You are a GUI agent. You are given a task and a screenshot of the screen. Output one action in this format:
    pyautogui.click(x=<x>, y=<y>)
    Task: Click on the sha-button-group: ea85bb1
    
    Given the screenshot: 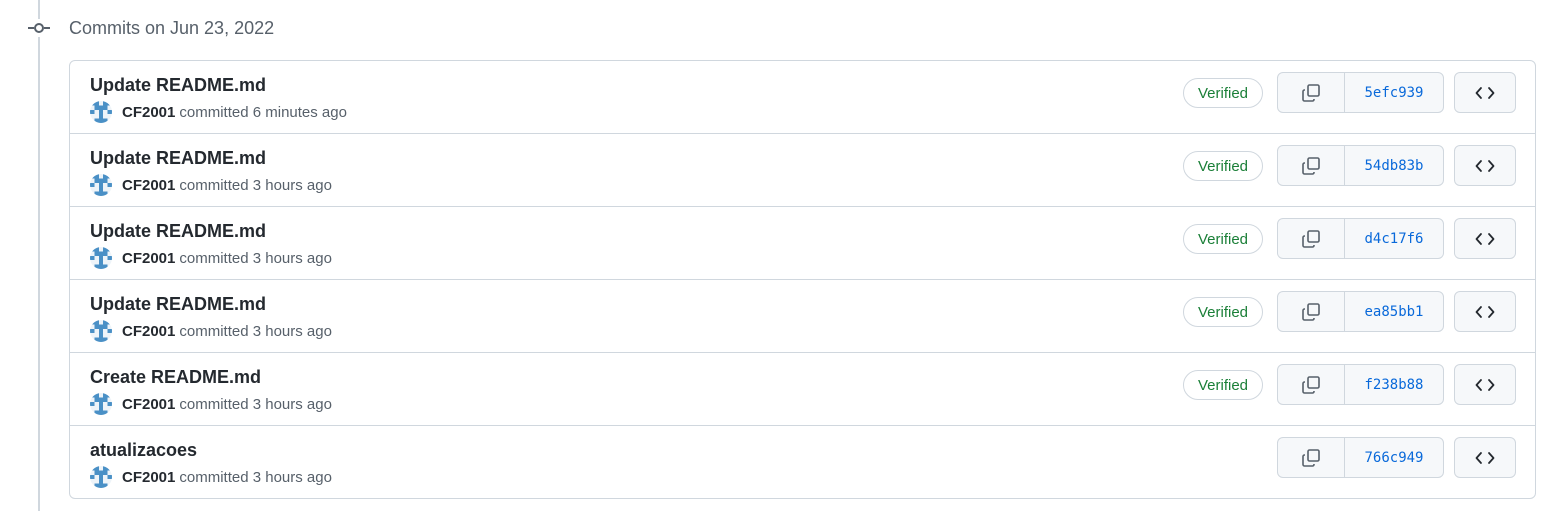 What is the action you would take?
    pyautogui.click(x=1360, y=311)
    